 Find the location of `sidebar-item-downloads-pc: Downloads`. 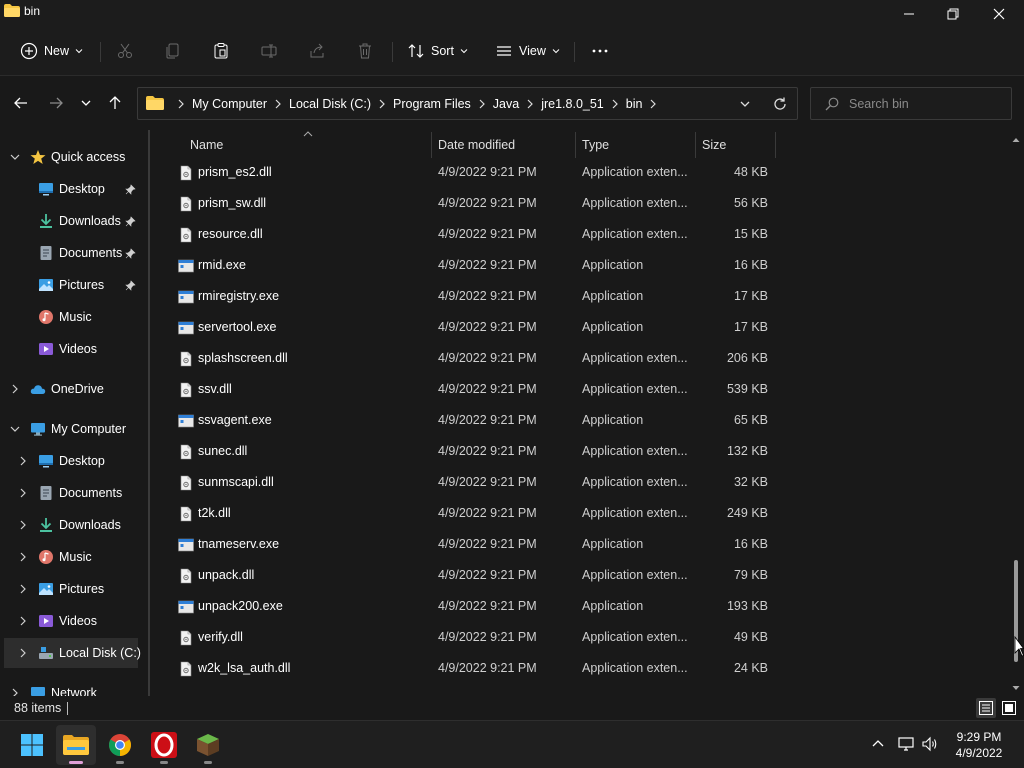

sidebar-item-downloads-pc: Downloads is located at coordinates (73, 525).